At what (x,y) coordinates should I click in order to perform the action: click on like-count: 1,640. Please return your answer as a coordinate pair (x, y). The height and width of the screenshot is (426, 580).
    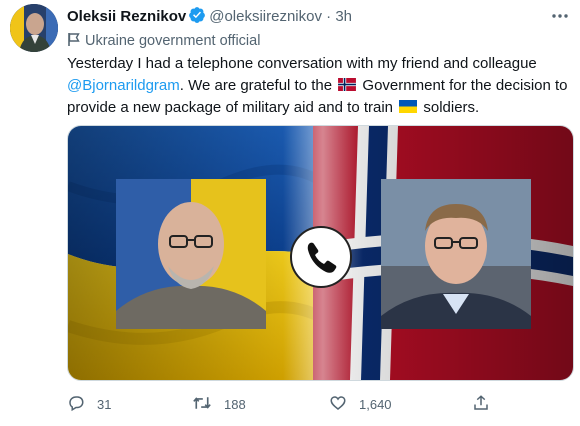
    Looking at the image, I should click on (375, 404).